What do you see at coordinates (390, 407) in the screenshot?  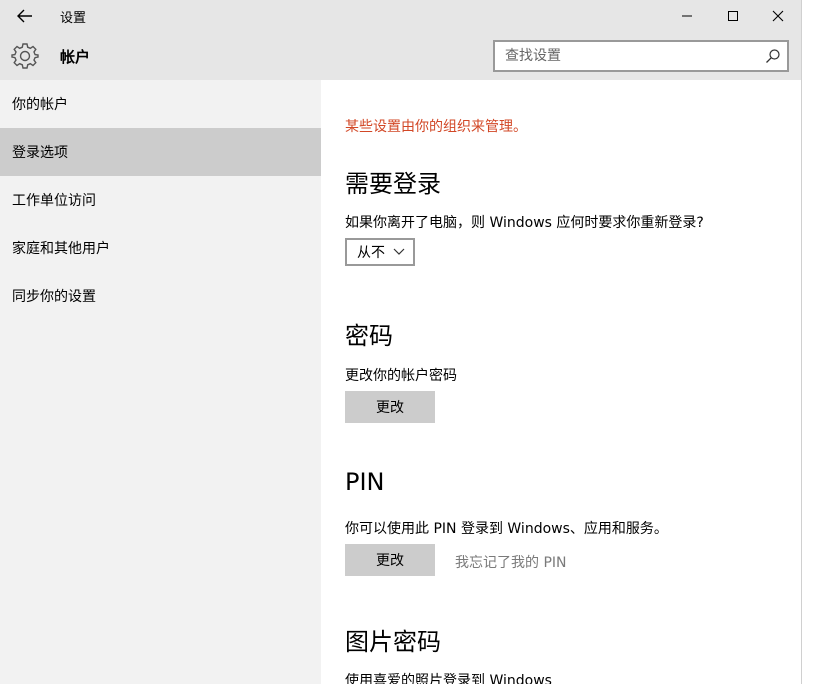 I see `change-password-button: 更改` at bounding box center [390, 407].